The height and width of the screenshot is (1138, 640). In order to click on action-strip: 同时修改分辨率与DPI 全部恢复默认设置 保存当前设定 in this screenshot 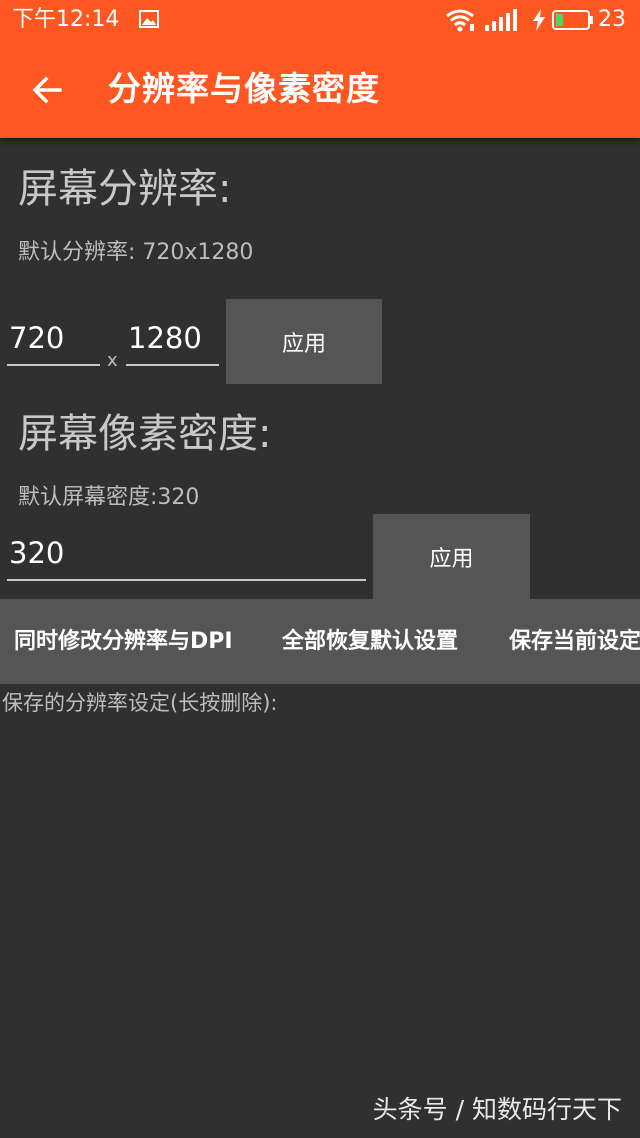, I will do `click(320, 641)`.